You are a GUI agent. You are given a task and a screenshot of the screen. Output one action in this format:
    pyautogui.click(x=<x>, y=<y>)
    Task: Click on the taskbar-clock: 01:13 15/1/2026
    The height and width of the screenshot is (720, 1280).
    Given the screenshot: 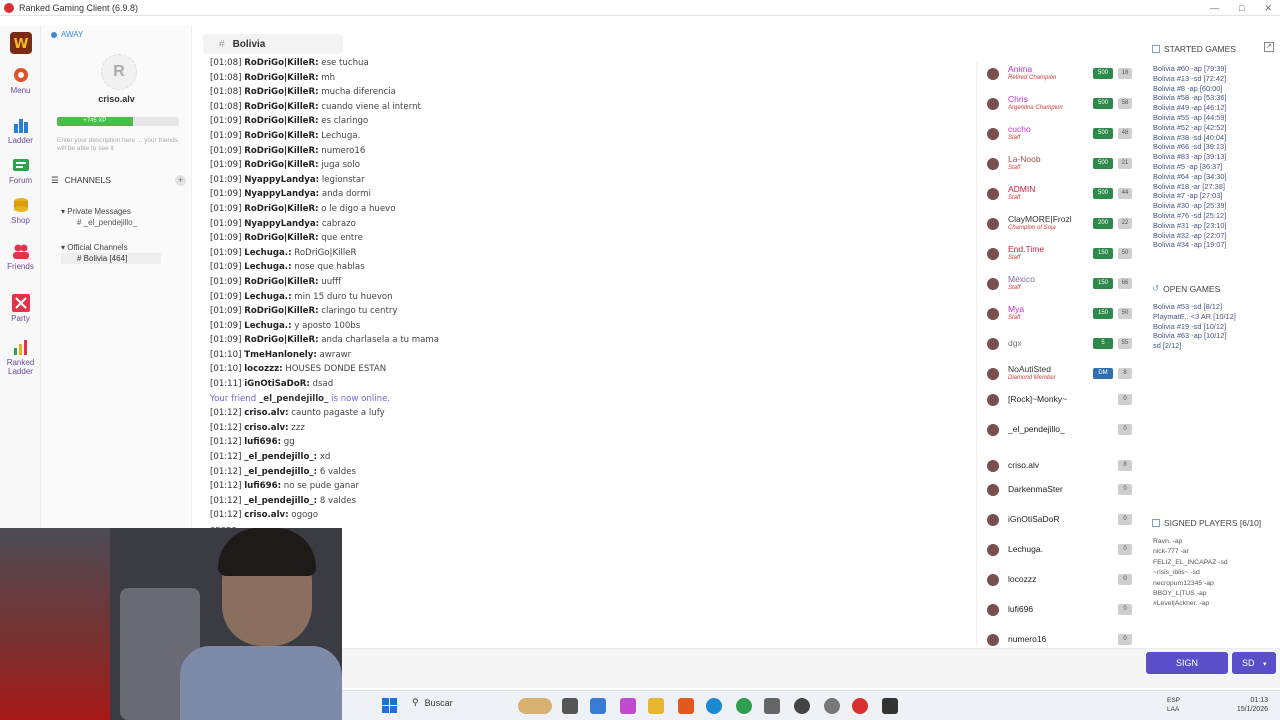 What is the action you would take?
    pyautogui.click(x=1252, y=705)
    